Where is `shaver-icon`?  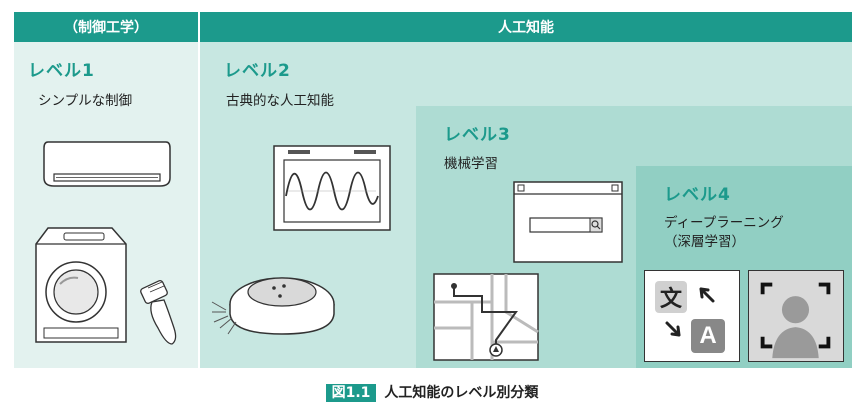
shaver-icon is located at coordinates (158, 312).